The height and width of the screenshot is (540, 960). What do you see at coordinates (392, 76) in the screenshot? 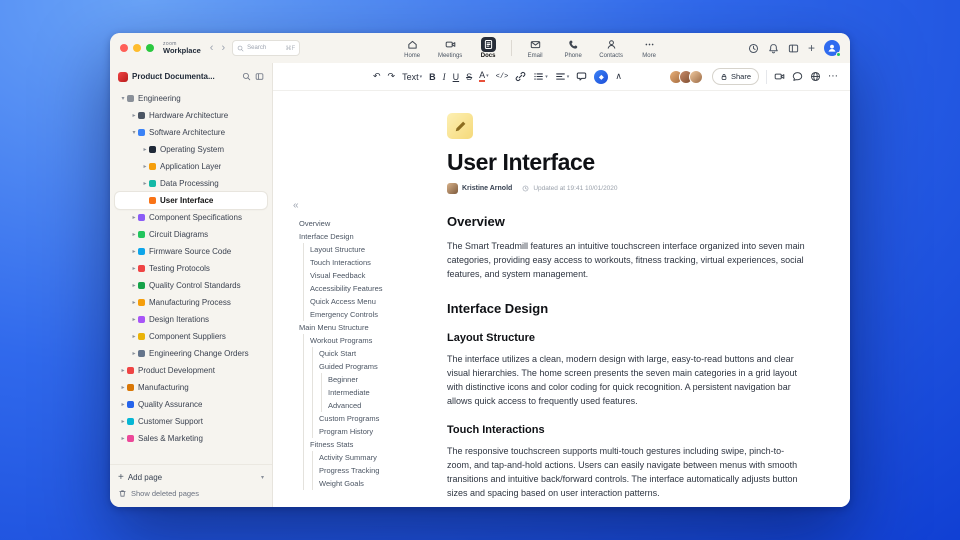
I see `redo-button: ↷` at bounding box center [392, 76].